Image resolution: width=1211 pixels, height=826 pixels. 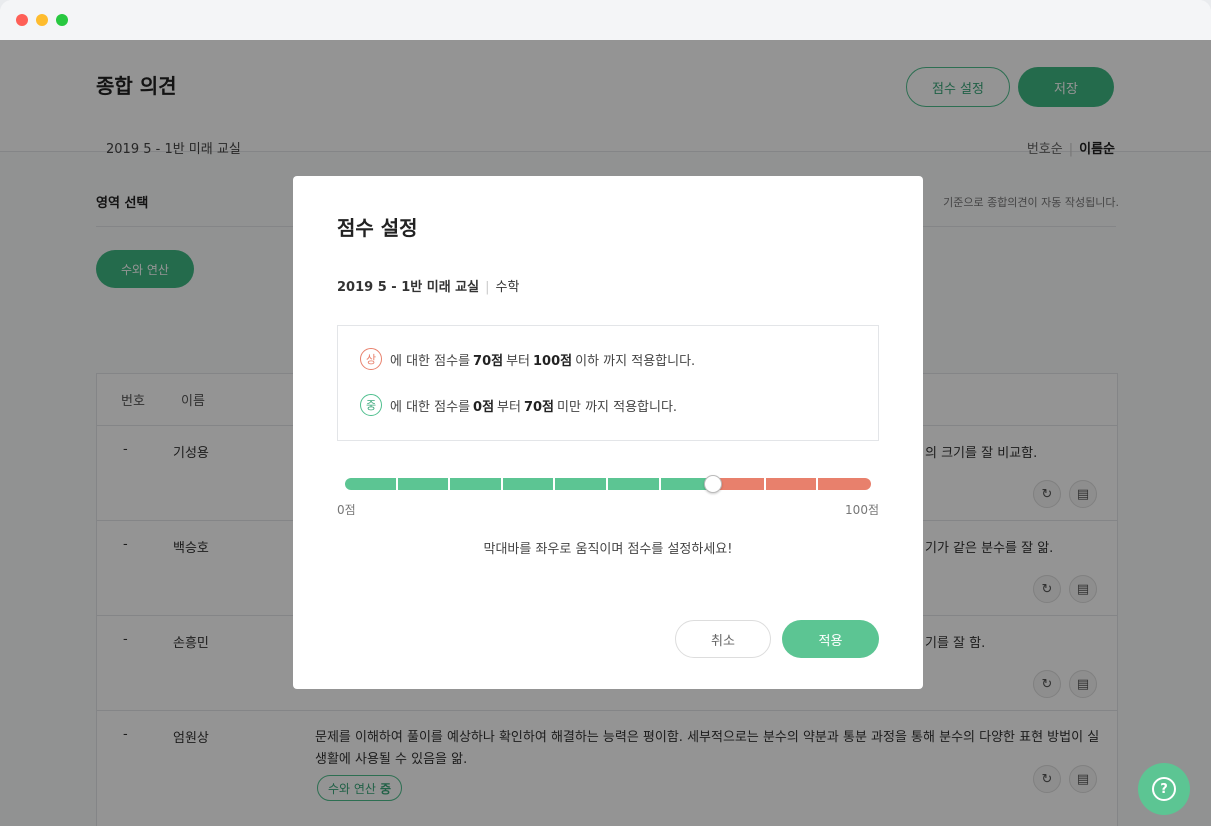 I want to click on dialog-subject: 수학, so click(x=507, y=287).